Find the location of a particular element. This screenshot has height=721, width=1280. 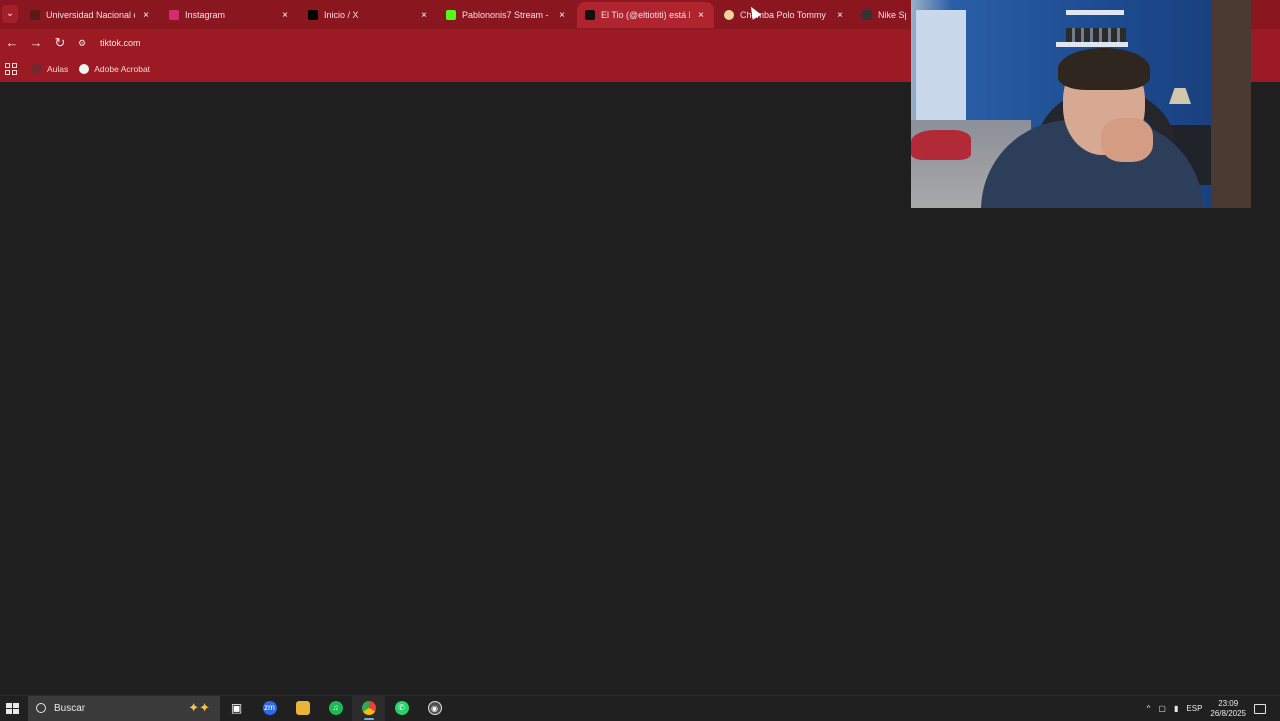

system-tray: ^ ▢ ▮ ESP 23:09 26/8/2025 is located at coordinates (1213, 708).